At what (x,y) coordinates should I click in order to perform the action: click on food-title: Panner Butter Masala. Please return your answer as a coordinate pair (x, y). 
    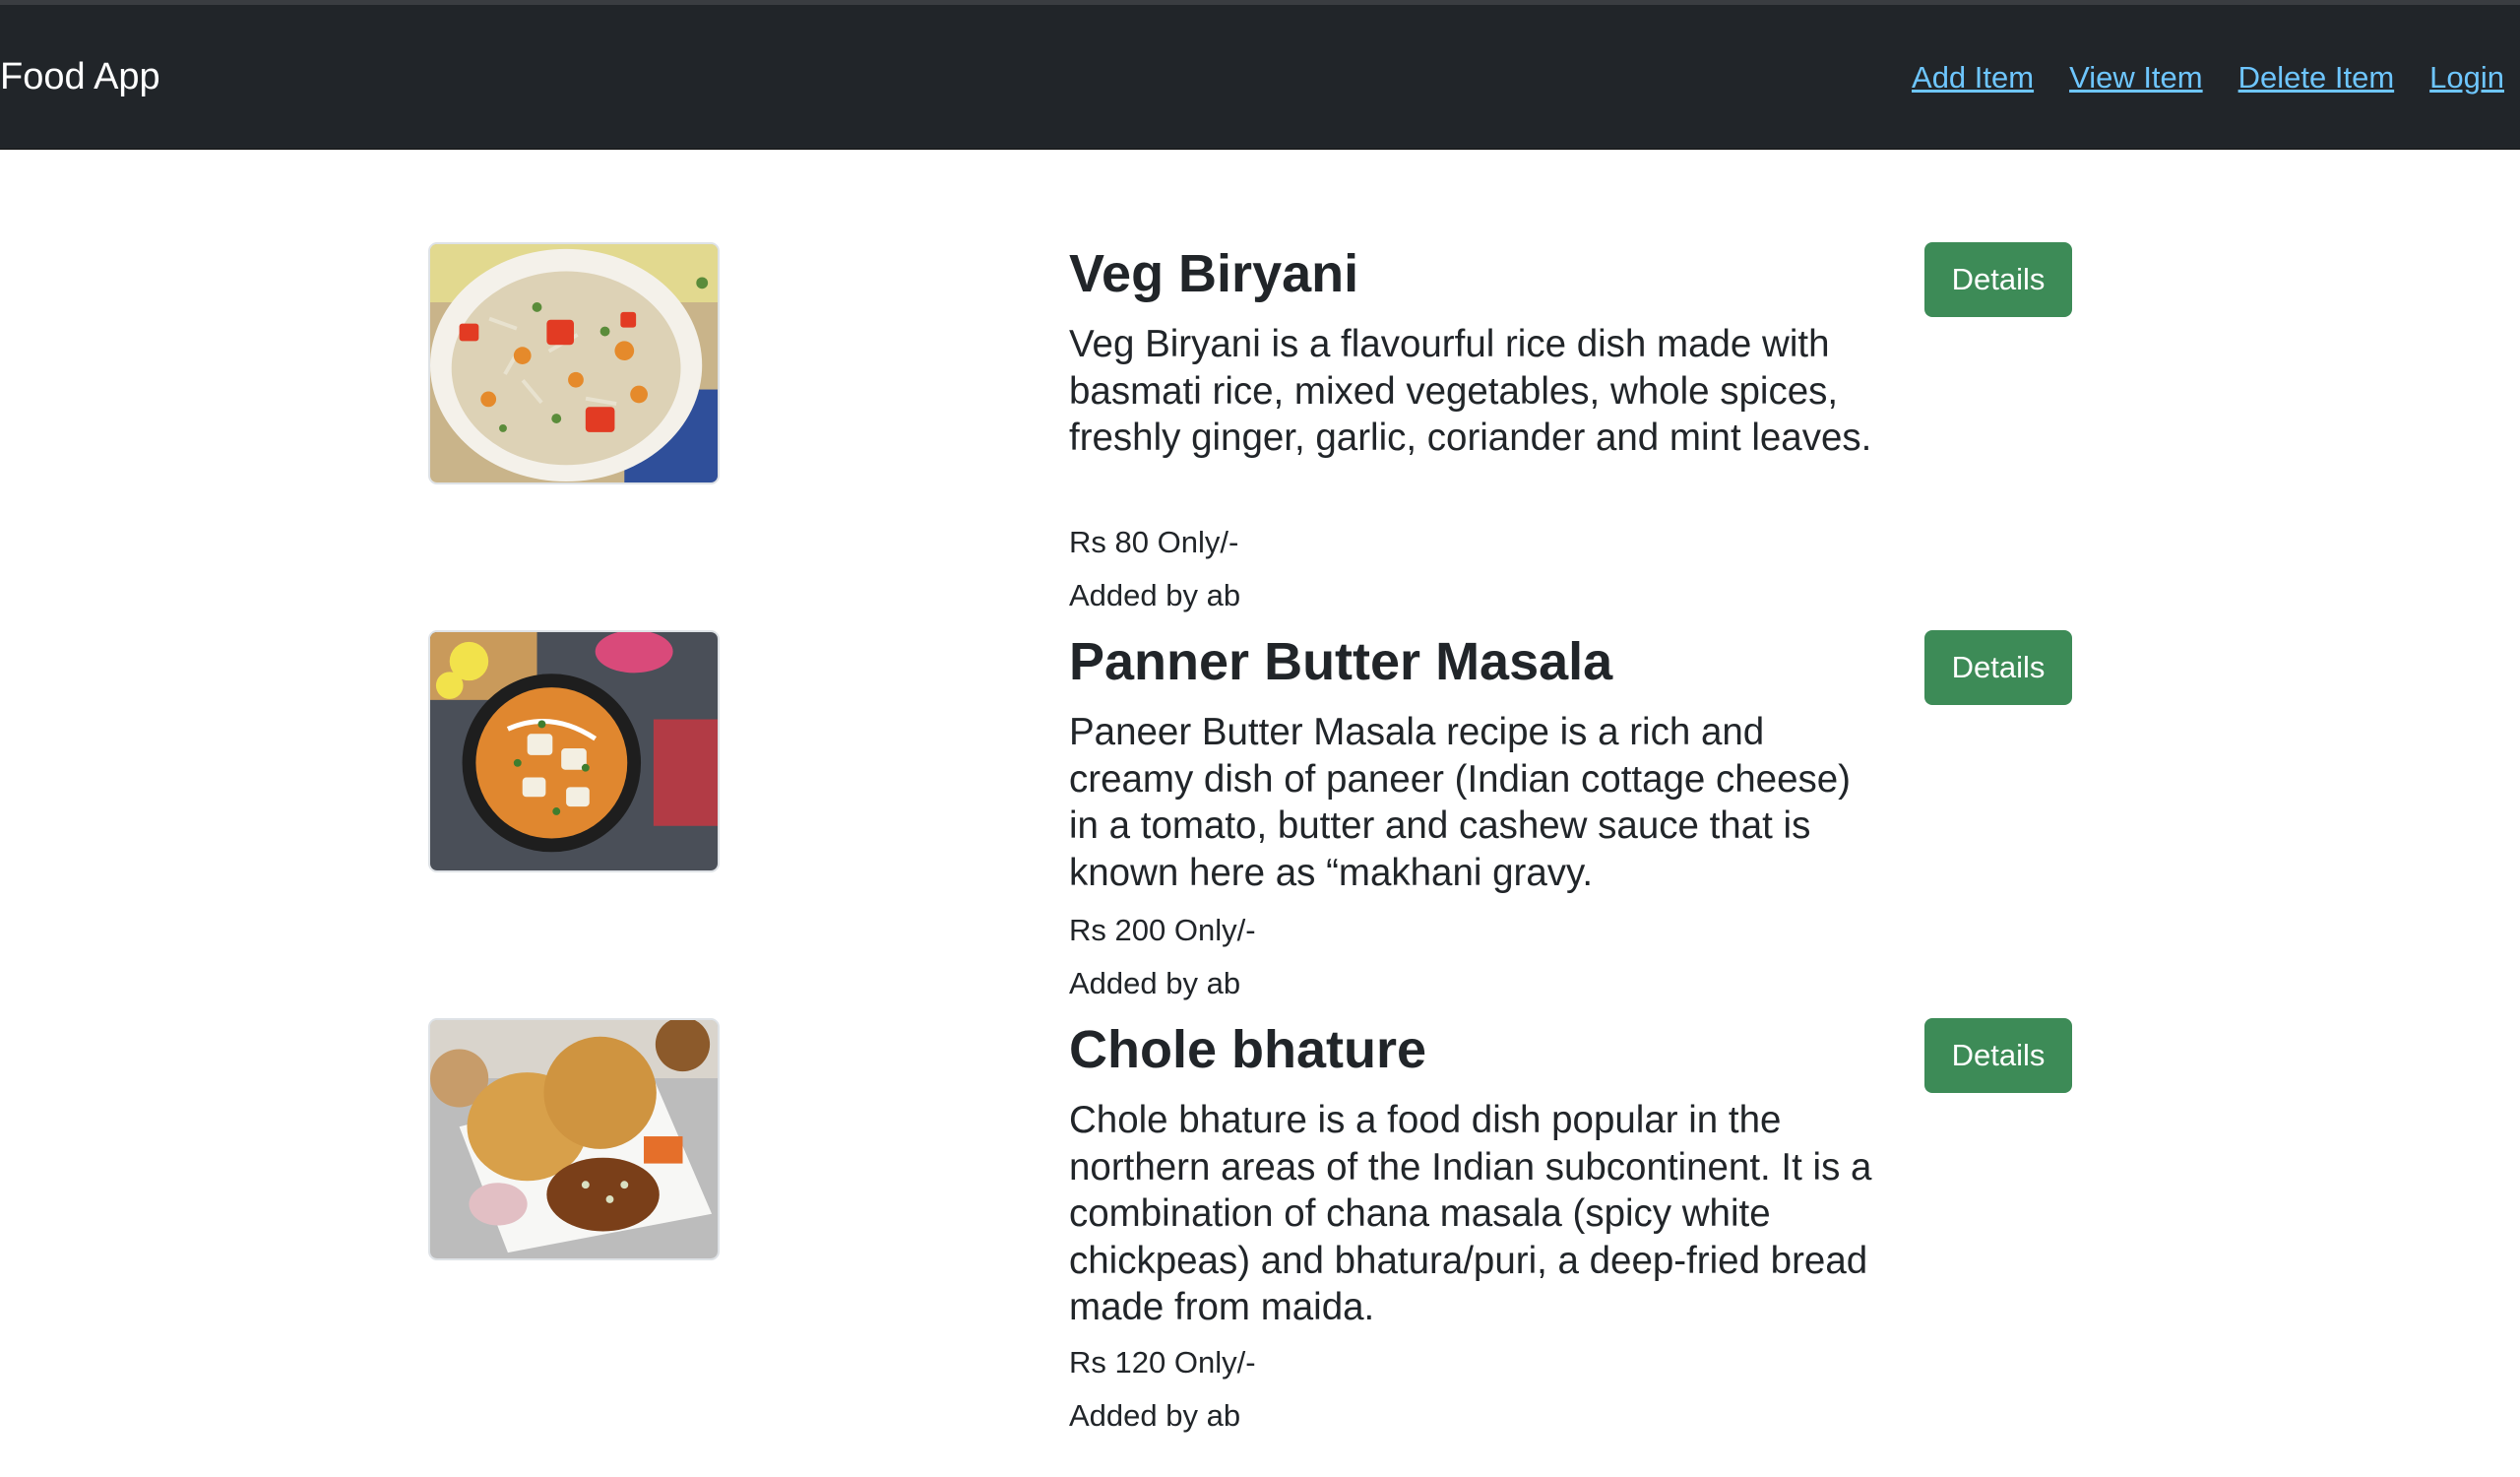
    Looking at the image, I should click on (1341, 662).